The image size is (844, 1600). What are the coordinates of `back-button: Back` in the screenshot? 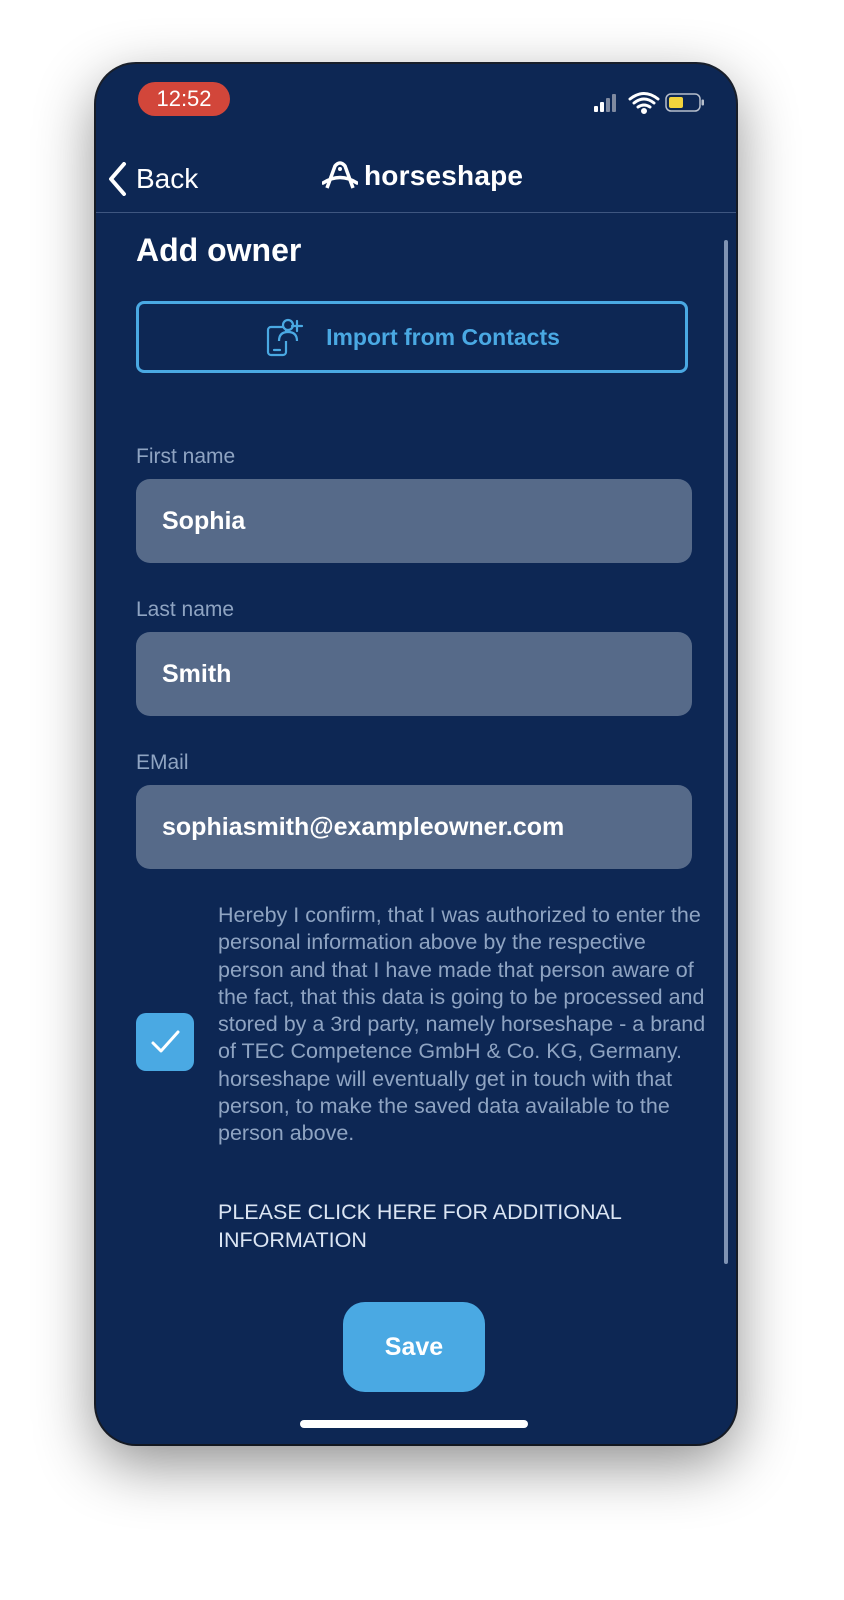 It's located at (153, 179).